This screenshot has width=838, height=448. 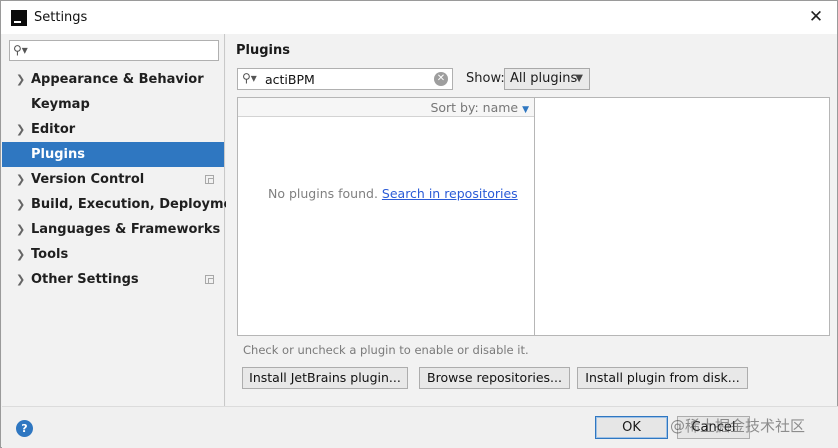 I want to click on sidebar-item-plugins: Plugins, so click(x=113, y=154).